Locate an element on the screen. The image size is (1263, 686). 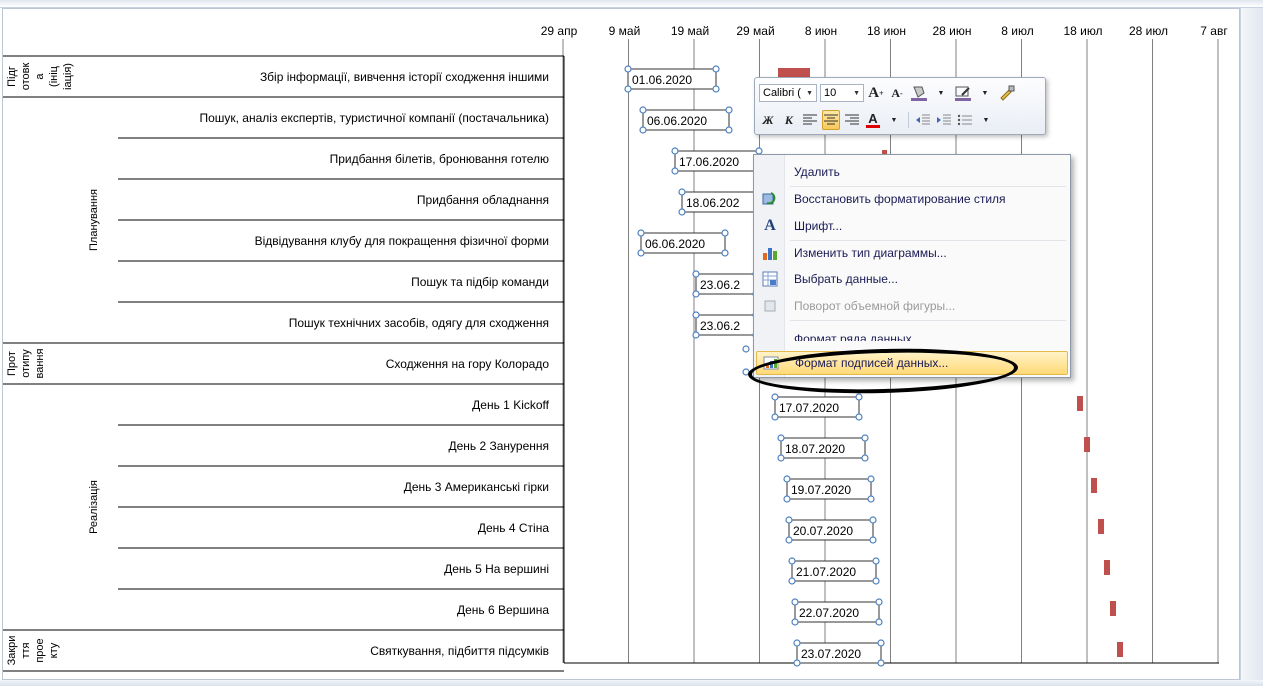
mini-format-toolbar: Calibri ( ▼ 10 ▼ A + A- ▼ ▼ Ж К A ▼ ▼ is located at coordinates (900, 106).